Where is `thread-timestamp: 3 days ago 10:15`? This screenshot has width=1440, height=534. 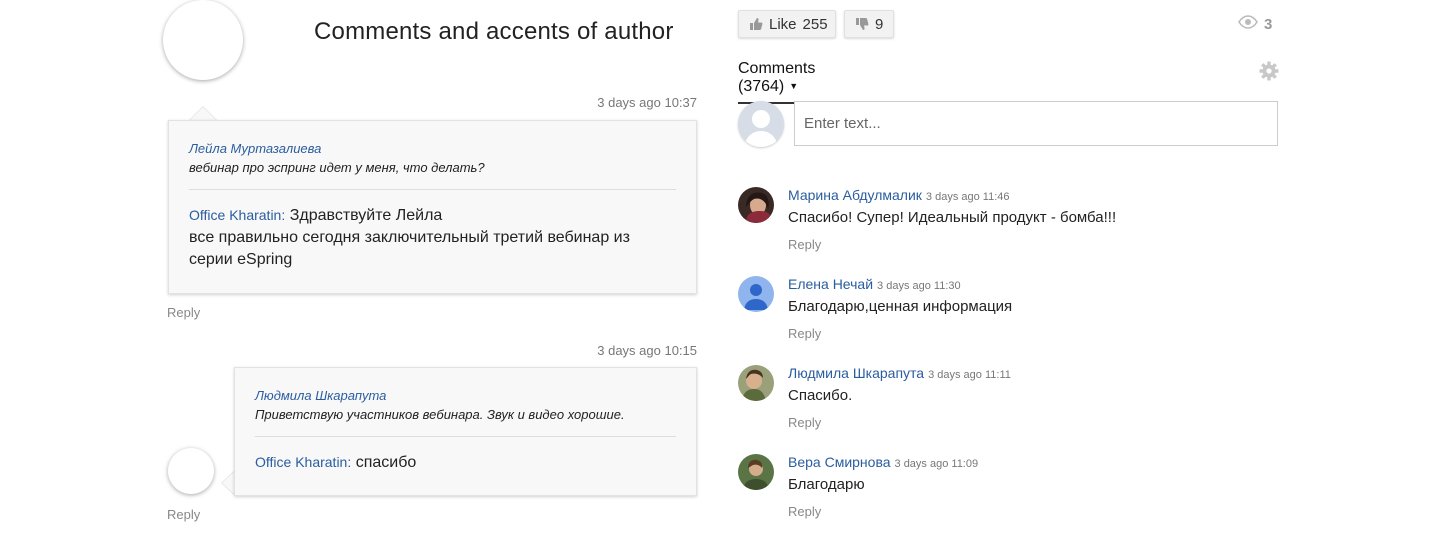
thread-timestamp: 3 days ago 10:15 is located at coordinates (647, 350).